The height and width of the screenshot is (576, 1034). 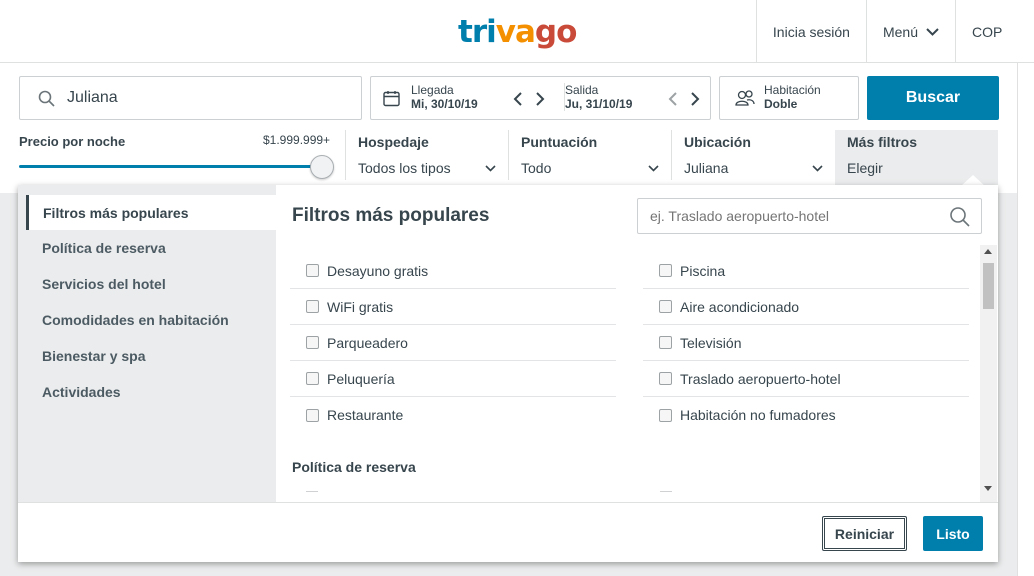 What do you see at coordinates (988, 251) in the screenshot?
I see `scroll-up-arrow` at bounding box center [988, 251].